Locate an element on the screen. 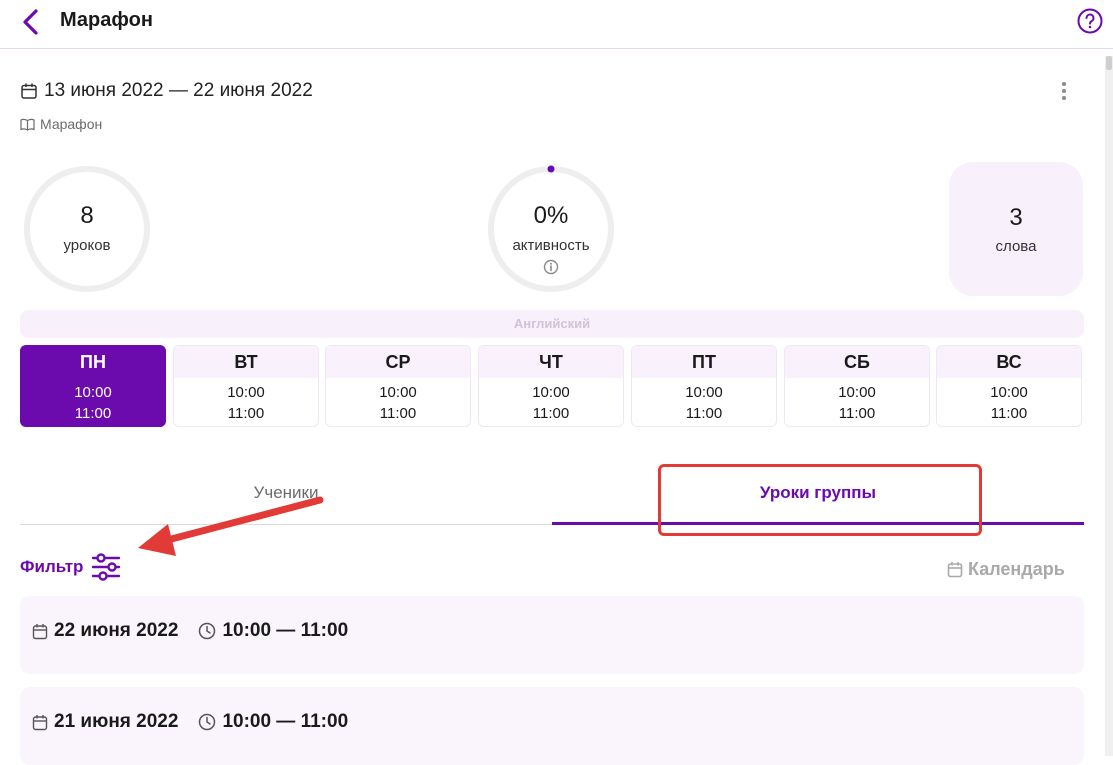 The width and height of the screenshot is (1113, 765). filter-button: Фильтр is located at coordinates (70, 567).